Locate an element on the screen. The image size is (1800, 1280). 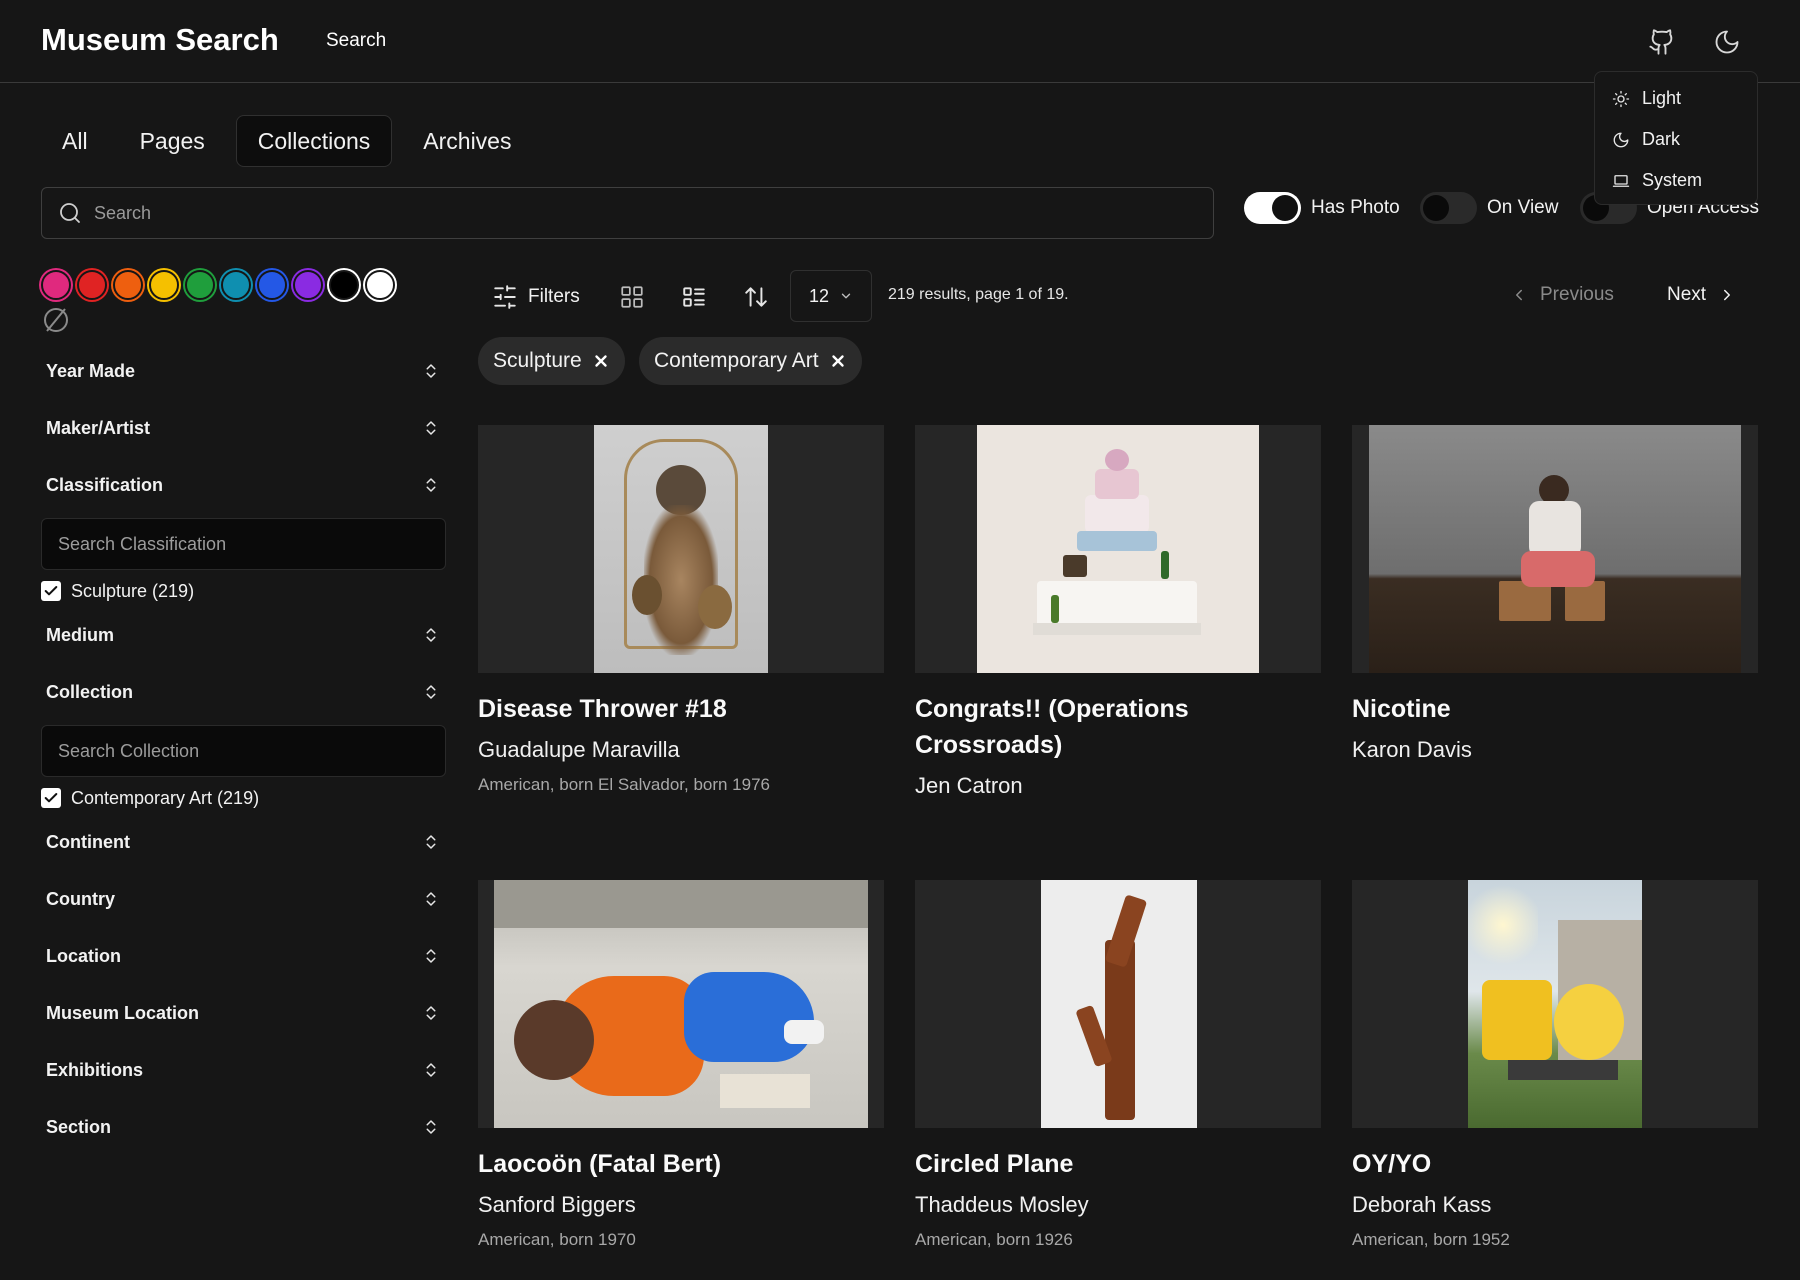
artwork-title: Nicotine is located at coordinates (1555, 709).